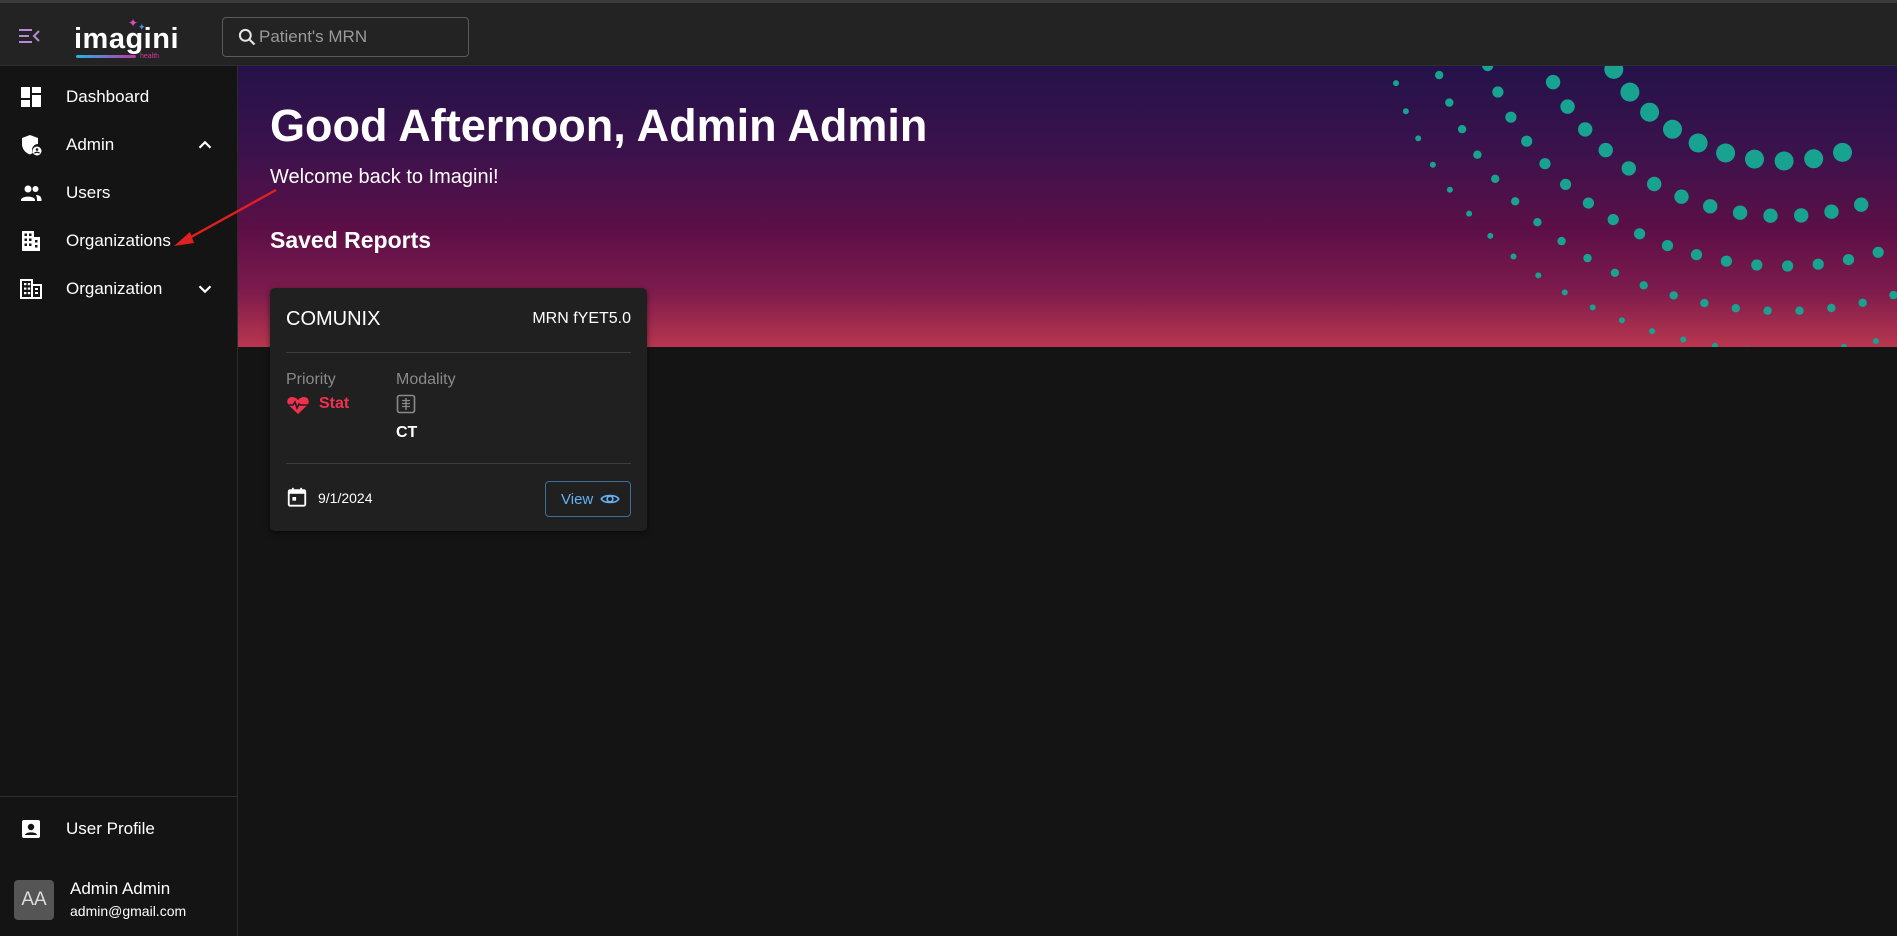 This screenshot has height=936, width=1897. I want to click on modality-label: Modality, so click(426, 379).